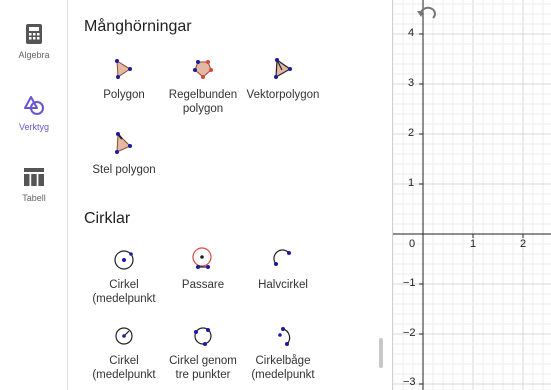 The image size is (551, 390). Describe the element at coordinates (283, 70) in the screenshot. I see `vector-polygon-icon` at that location.